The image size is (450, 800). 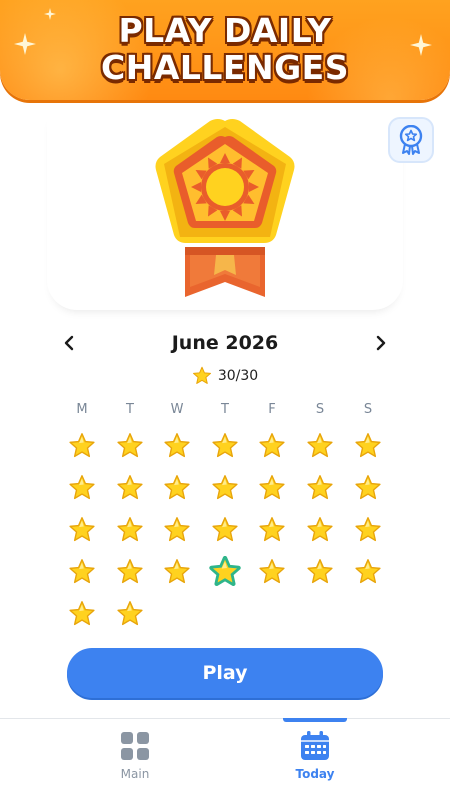 What do you see at coordinates (225, 67) in the screenshot?
I see `title-line-2: CHALLENGES` at bounding box center [225, 67].